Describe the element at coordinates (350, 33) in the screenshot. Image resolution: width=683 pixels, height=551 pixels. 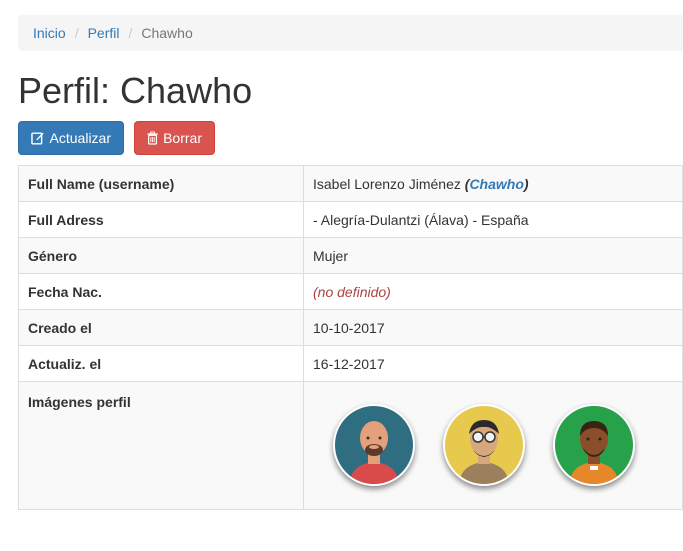
I see `breadcrumb: Inicio / Perfil / Chawho` at that location.